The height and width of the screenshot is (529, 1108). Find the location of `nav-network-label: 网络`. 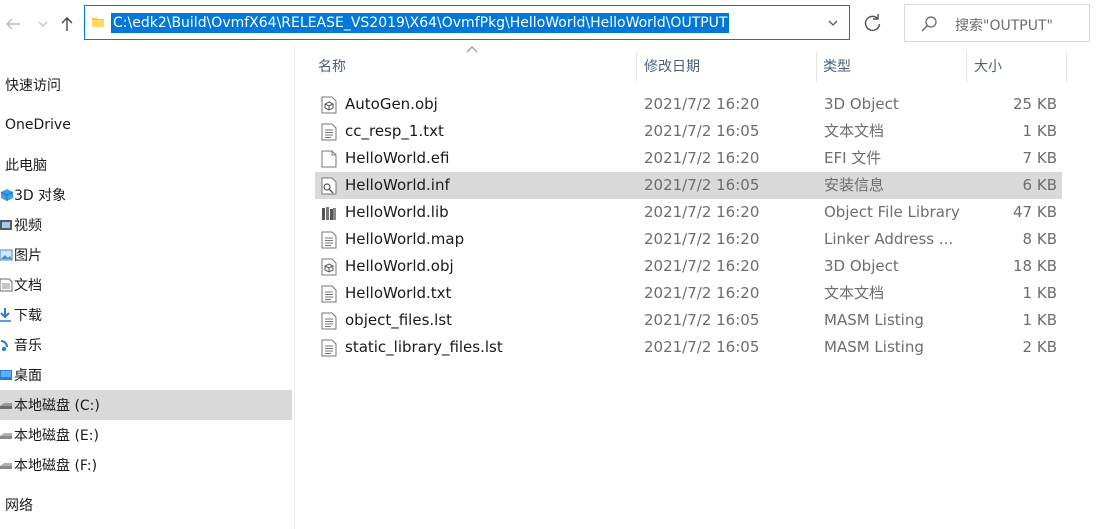

nav-network-label: 网络 is located at coordinates (19, 506).